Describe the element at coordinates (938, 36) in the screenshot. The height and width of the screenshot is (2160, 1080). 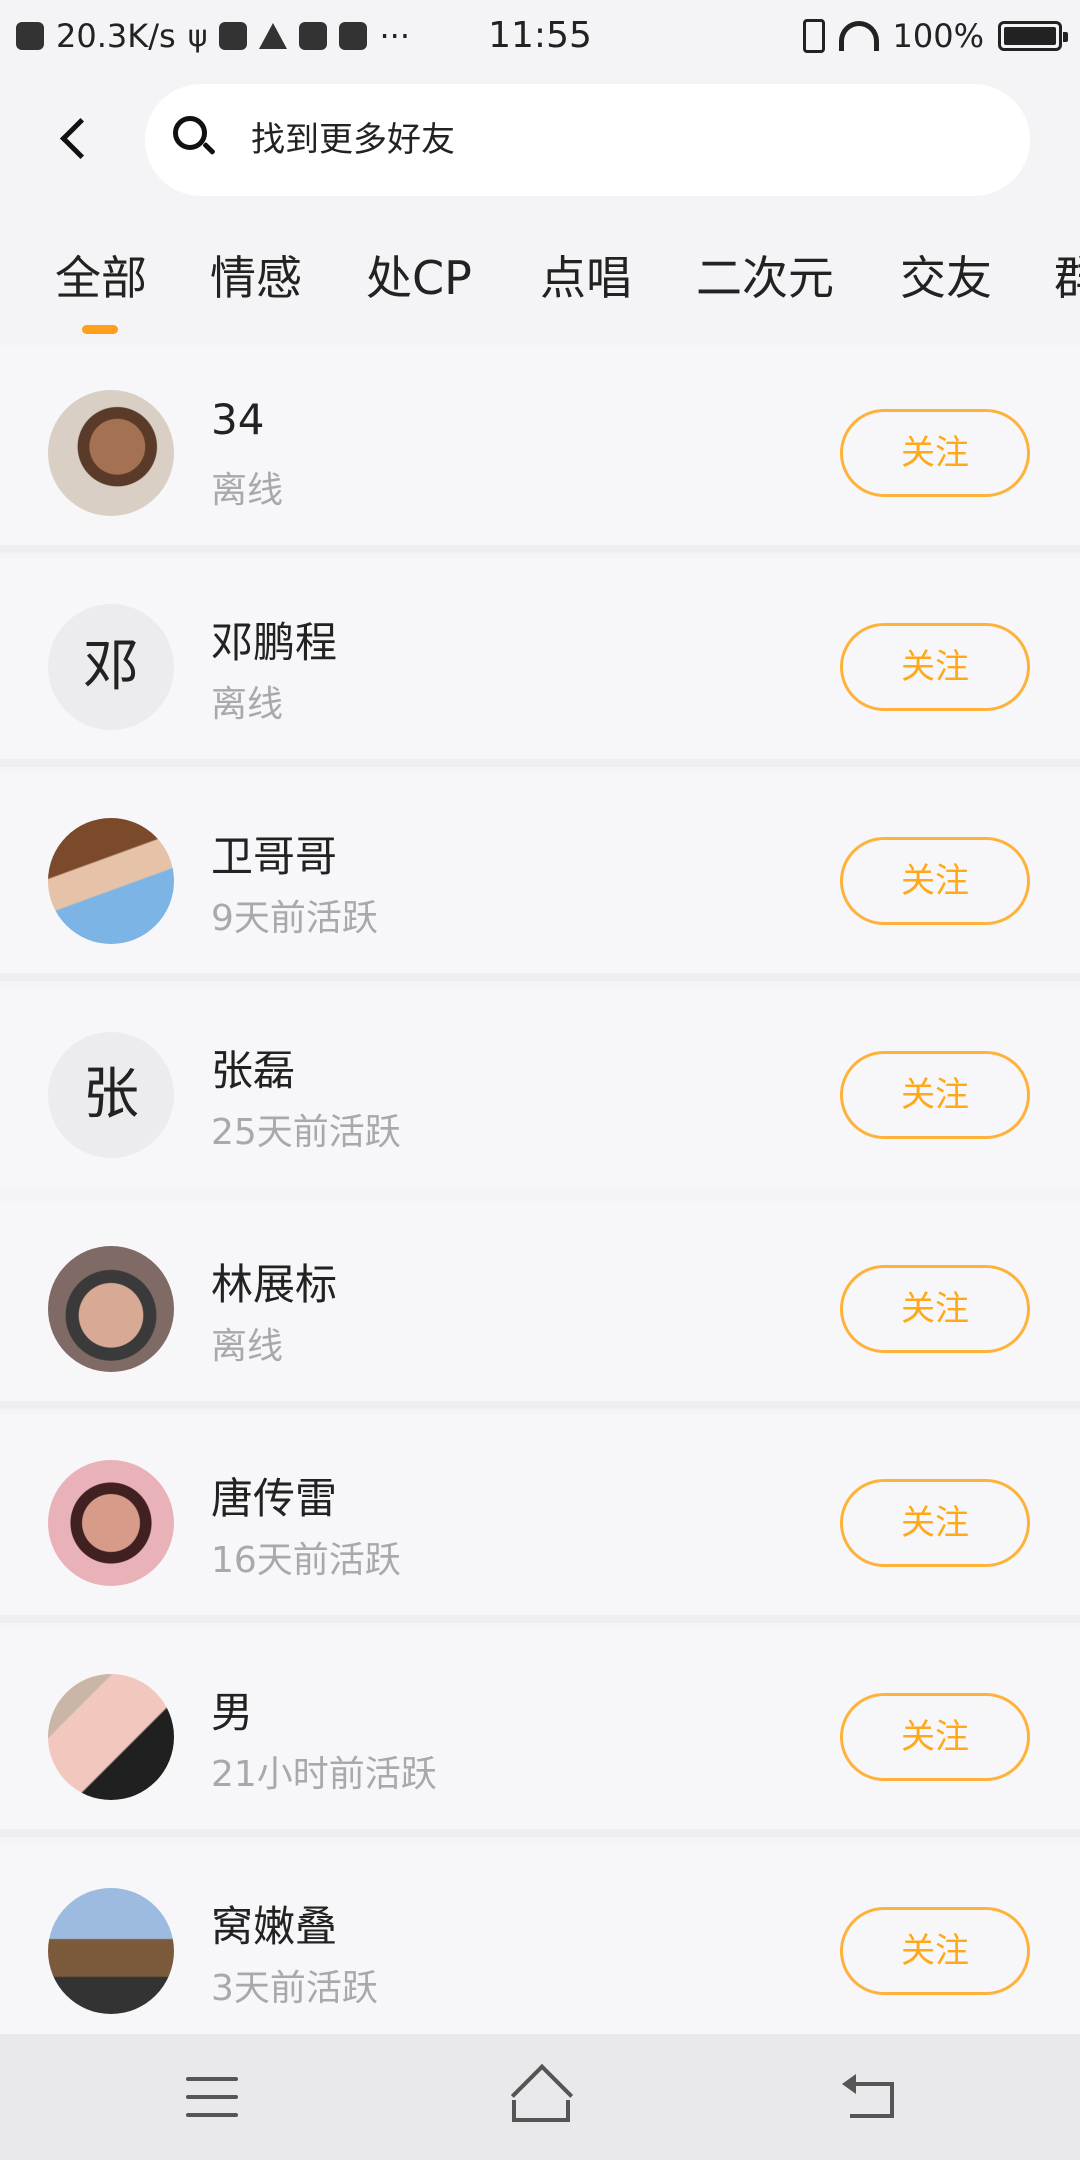
I see `battery-percent: 100%` at that location.